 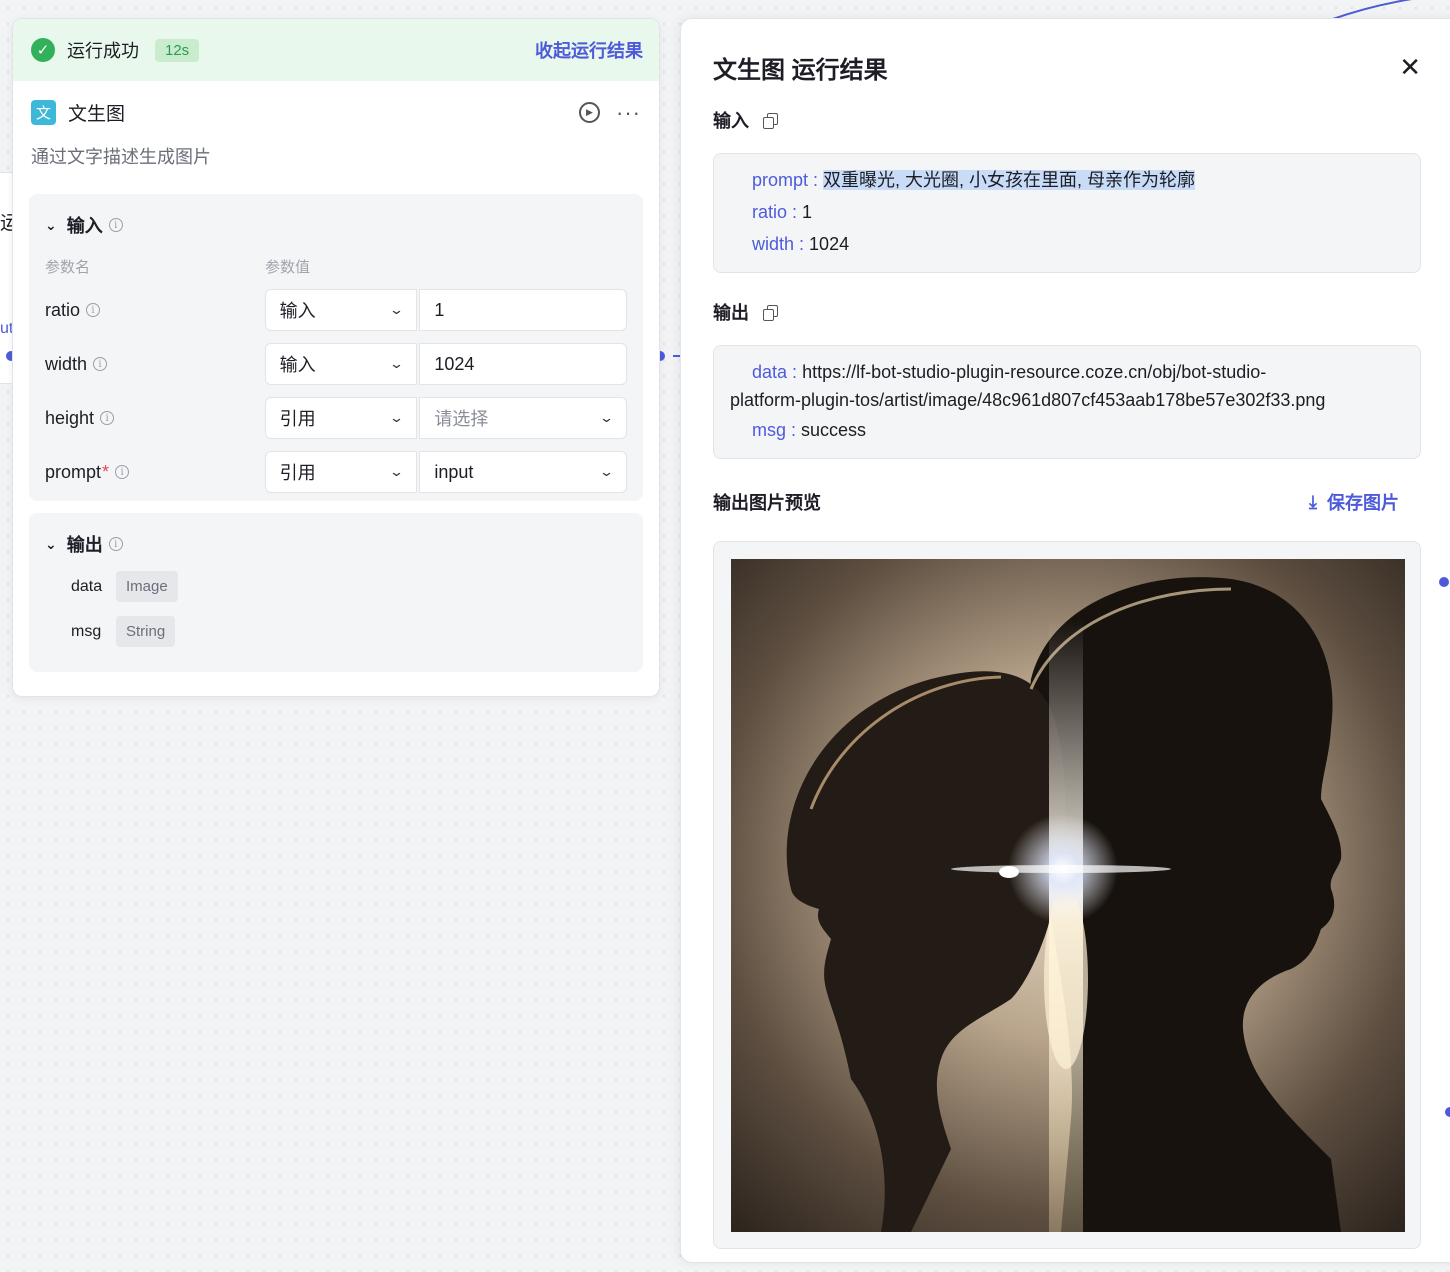 What do you see at coordinates (523, 310) in the screenshot?
I see `param-value-input: 1` at bounding box center [523, 310].